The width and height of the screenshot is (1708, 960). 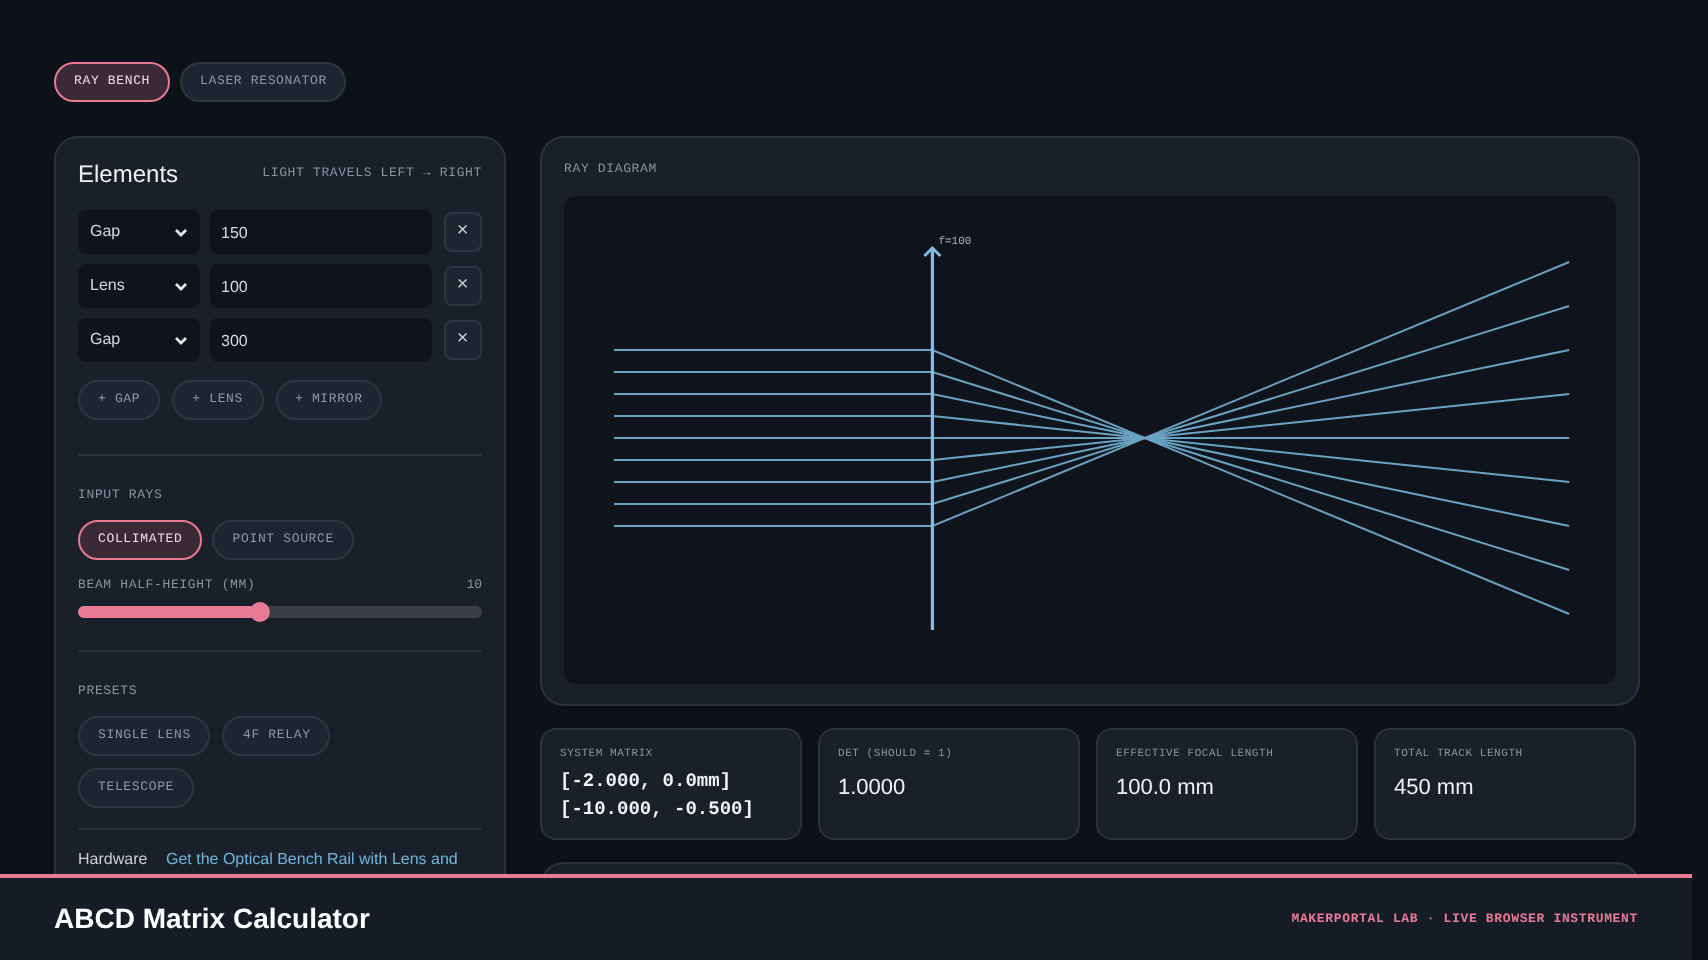 I want to click on panel-title: Elements, so click(x=128, y=175).